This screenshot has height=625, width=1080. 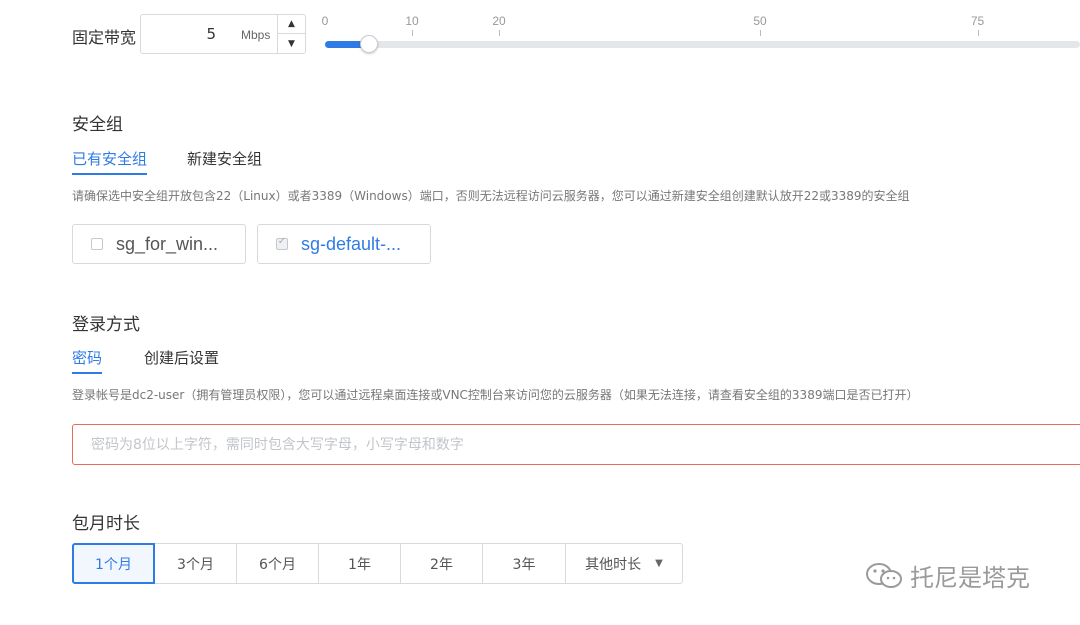 I want to click on bandwidth-value: 5, so click(x=178, y=34).